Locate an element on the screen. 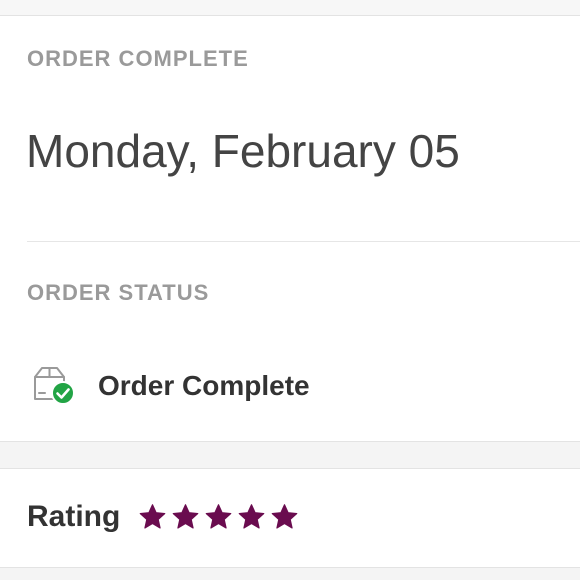 The width and height of the screenshot is (580, 580). order-date: Monday, February 05 is located at coordinates (243, 151).